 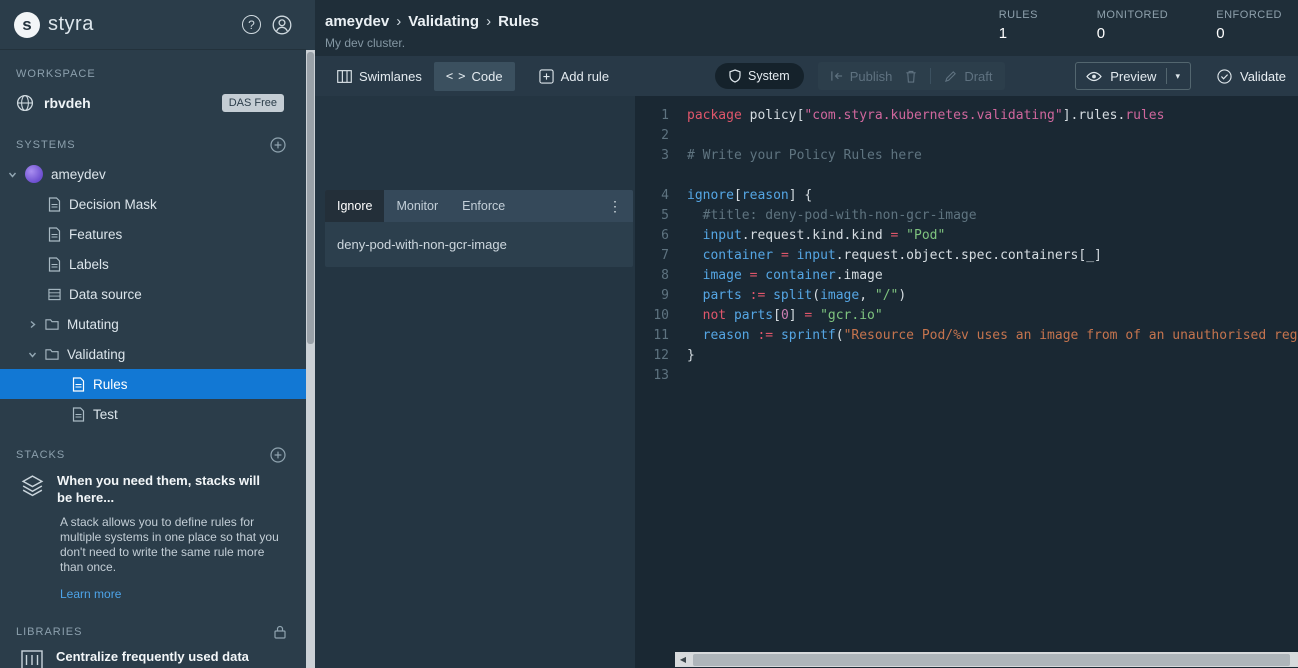 What do you see at coordinates (153, 234) in the screenshot?
I see `sidebar-item-features: Features` at bounding box center [153, 234].